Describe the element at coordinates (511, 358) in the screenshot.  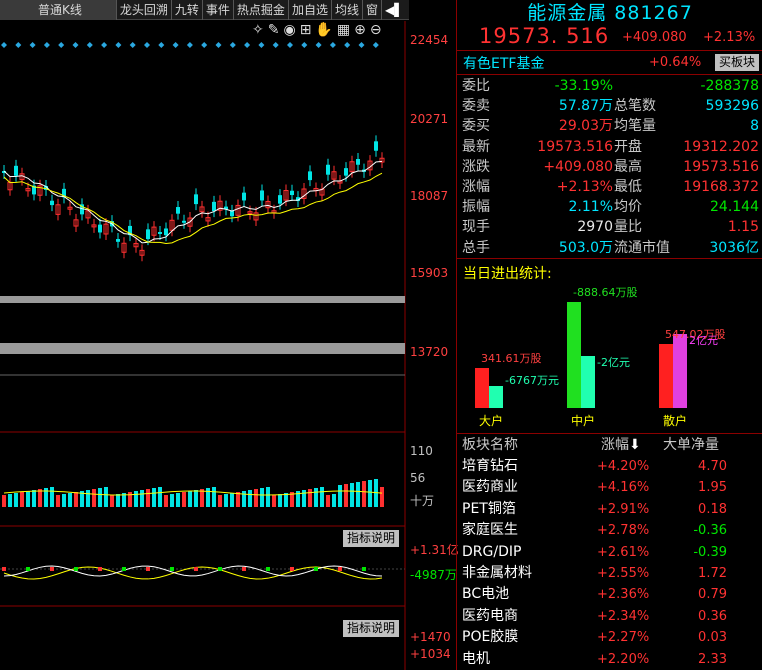
I see `flow-in-label: 341.61万股` at that location.